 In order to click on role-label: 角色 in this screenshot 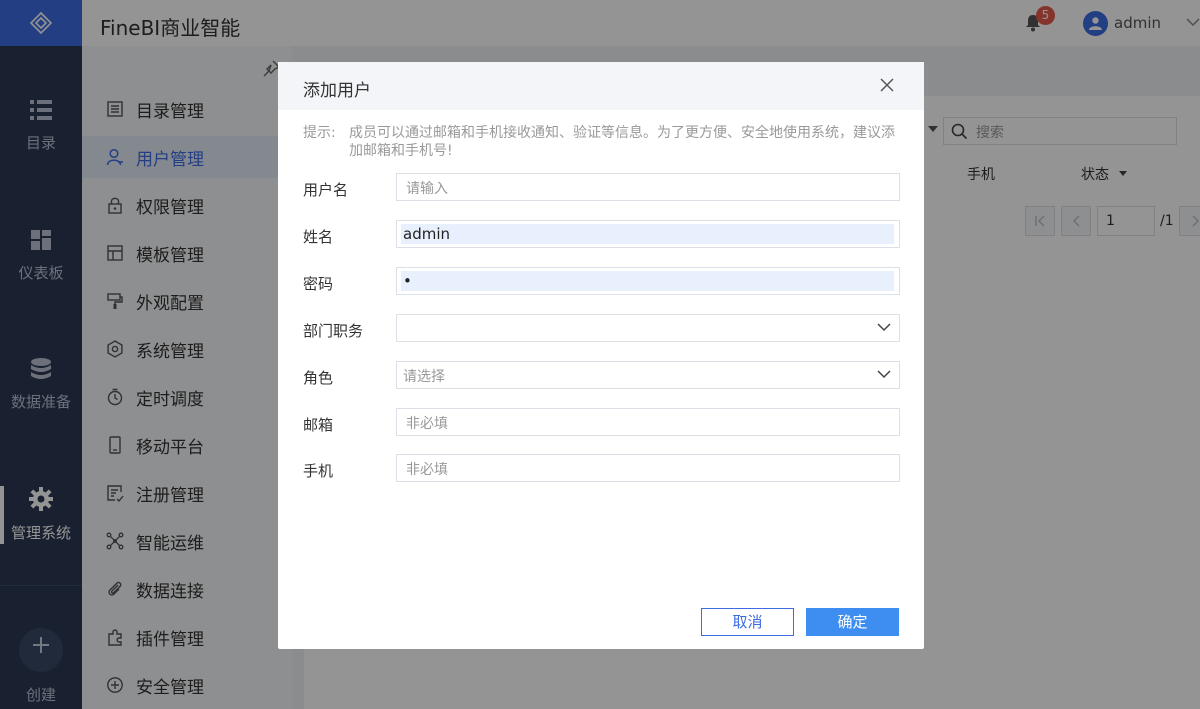, I will do `click(318, 378)`.